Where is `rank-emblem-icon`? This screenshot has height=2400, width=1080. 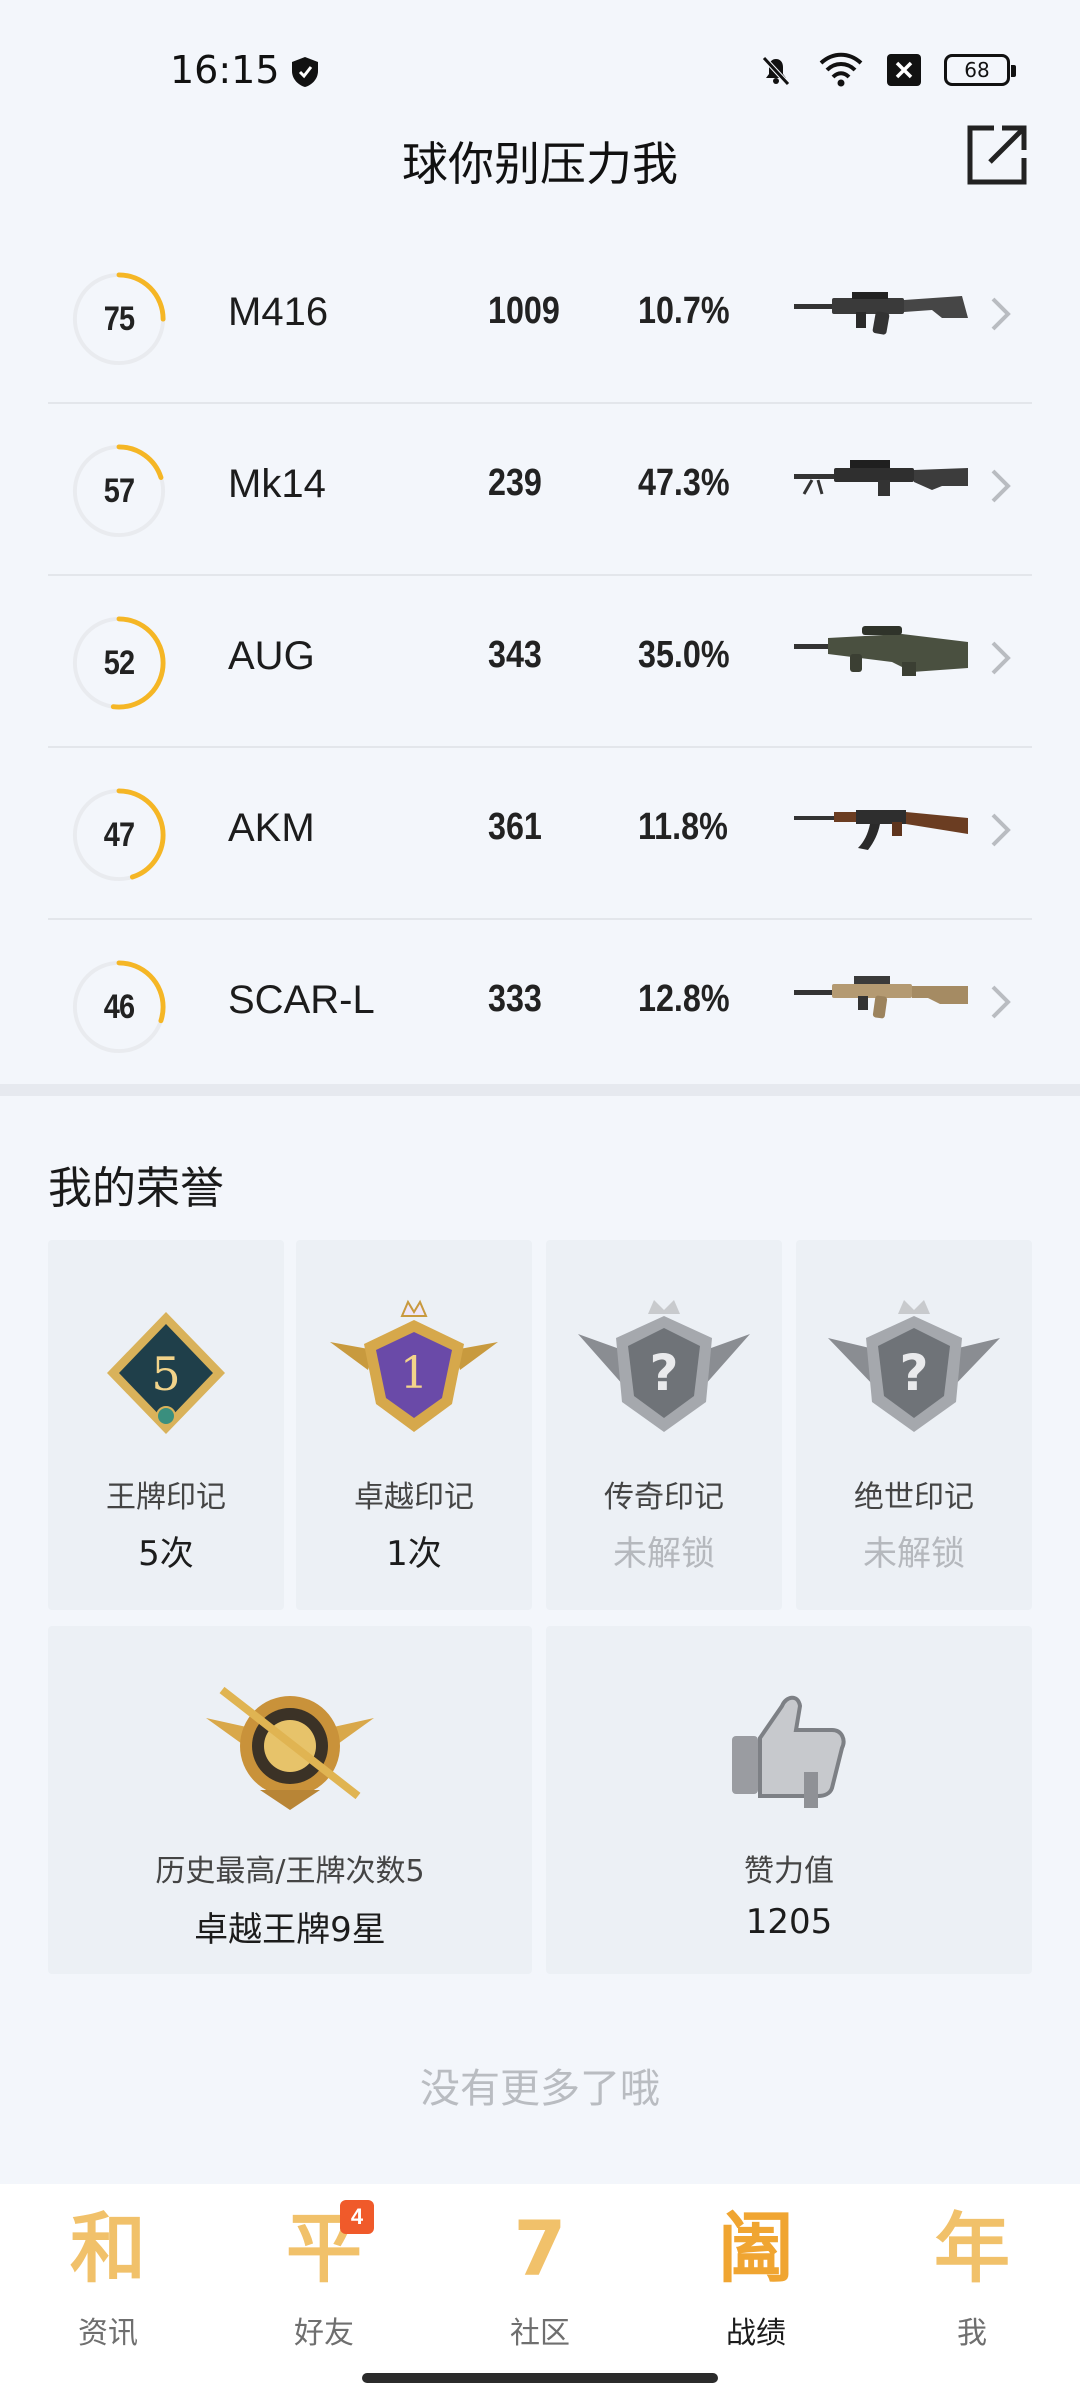 rank-emblem-icon is located at coordinates (290, 1748).